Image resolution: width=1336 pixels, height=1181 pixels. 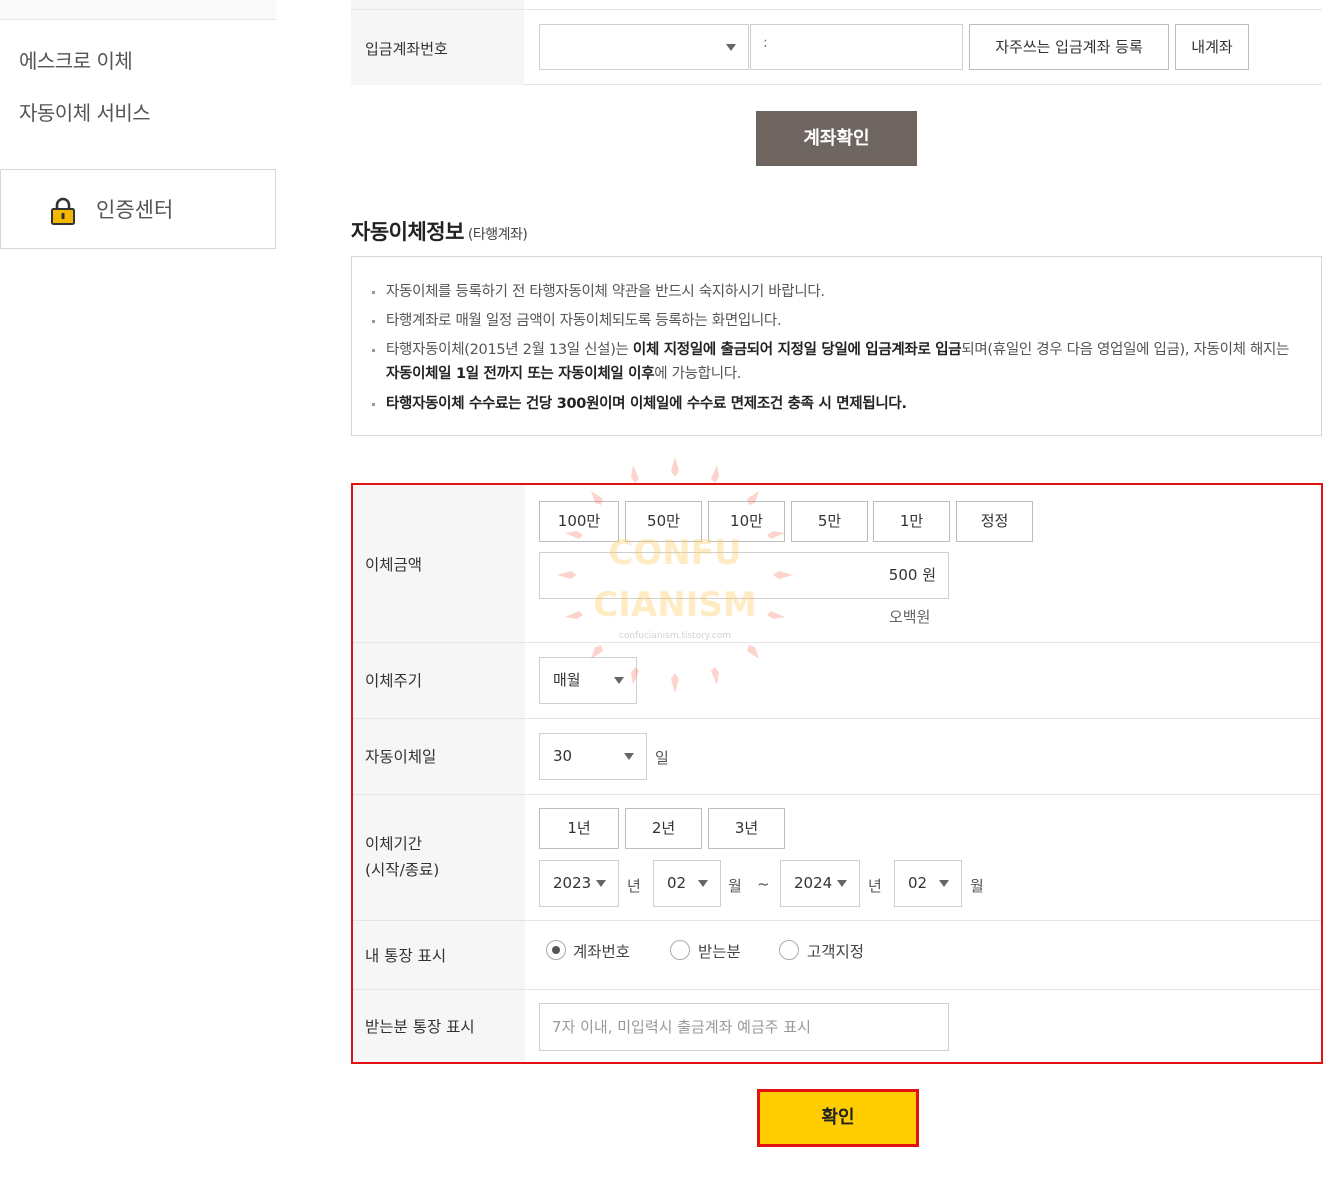 I want to click on radio-label: 받는분, so click(x=719, y=952).